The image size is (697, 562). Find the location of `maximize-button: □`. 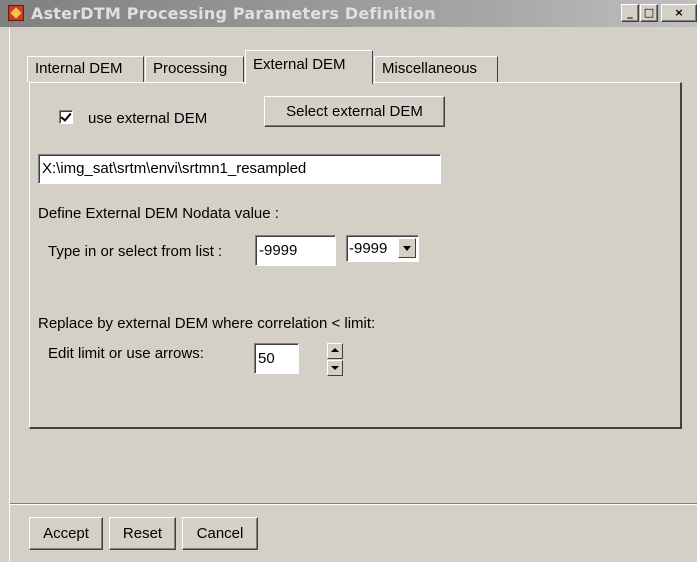

maximize-button: □ is located at coordinates (649, 13).